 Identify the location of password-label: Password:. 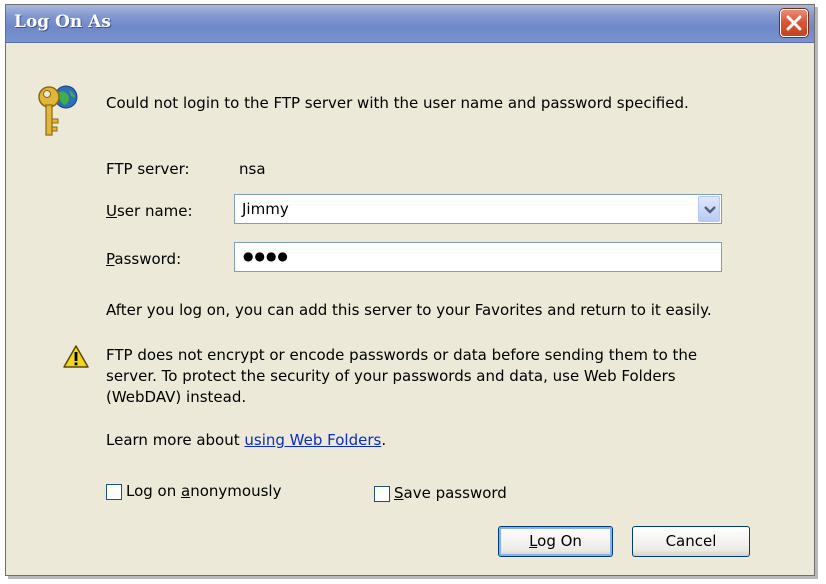
(143, 259).